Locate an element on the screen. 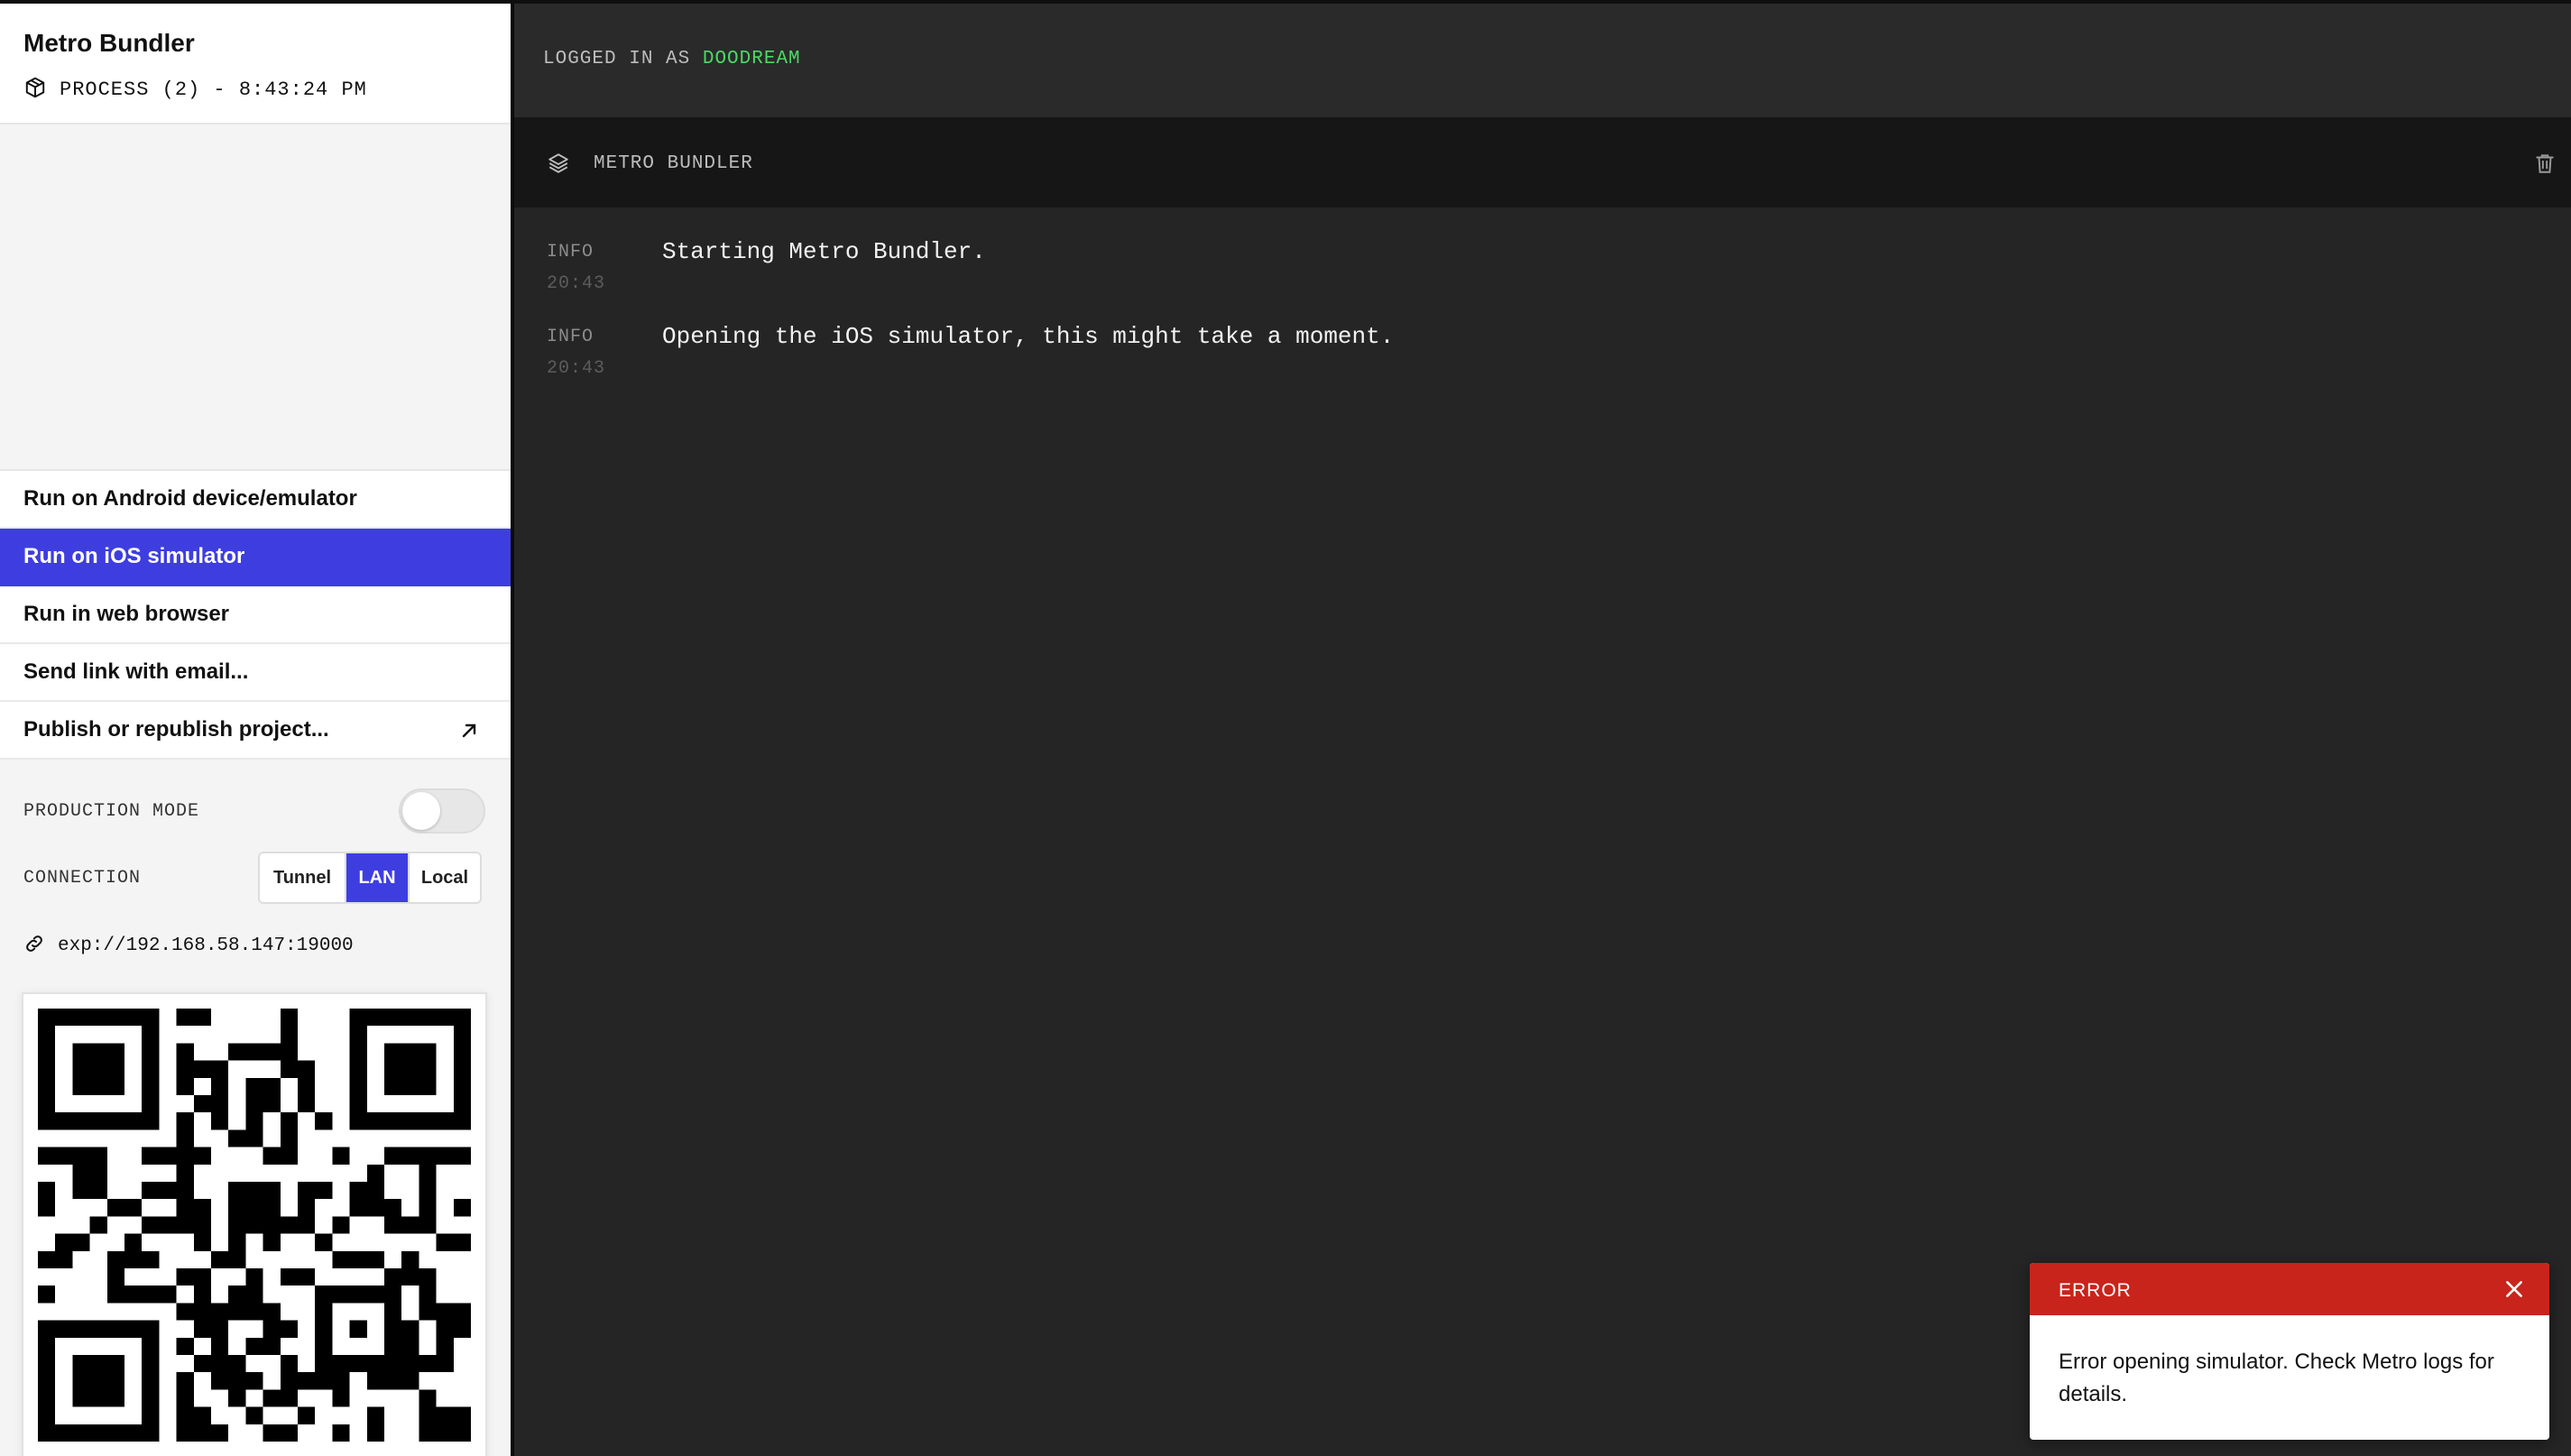 The height and width of the screenshot is (1456, 2571). menu-item-label: Run in web browser is located at coordinates (126, 614).